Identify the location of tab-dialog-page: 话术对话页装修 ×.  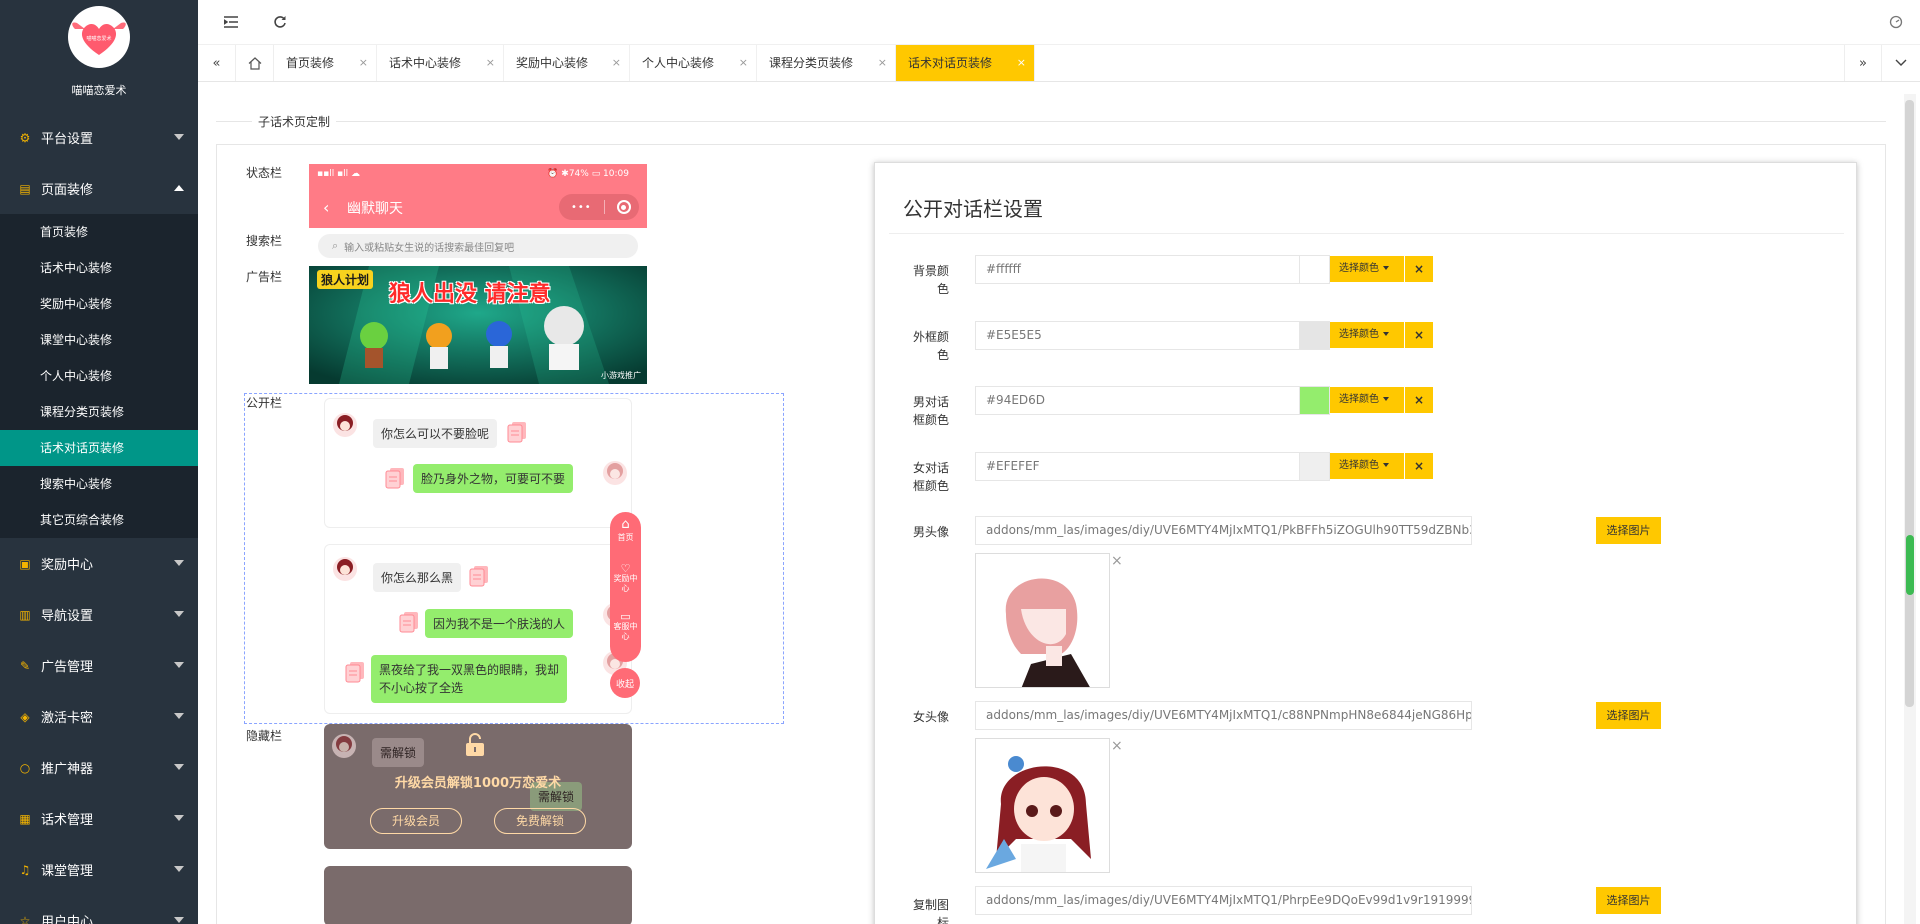
(965, 63).